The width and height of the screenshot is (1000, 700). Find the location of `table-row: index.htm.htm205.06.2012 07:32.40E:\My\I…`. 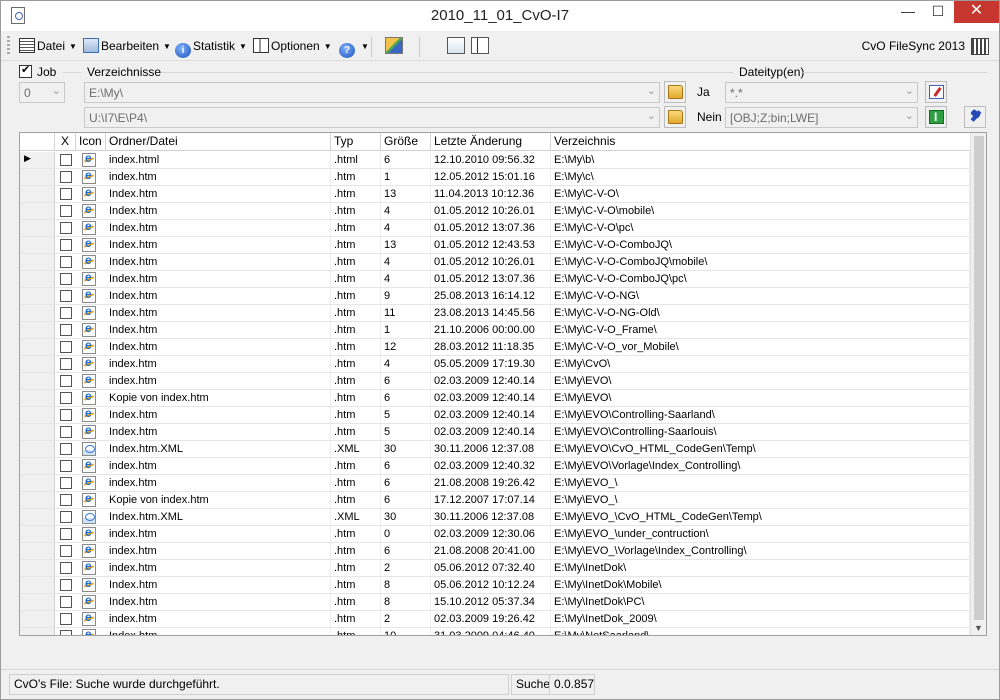

table-row: index.htm.htm205.06.2012 07:32.40E:\My\I… is located at coordinates (495, 568).